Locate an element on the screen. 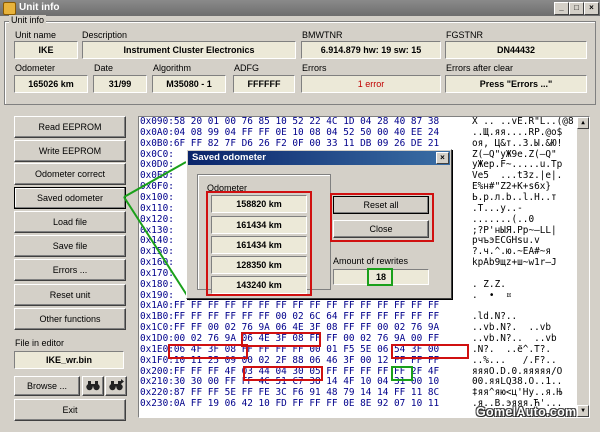 Image resolution: width=600 pixels, height=432 pixels. rewrites-label: Amount of rewrites is located at coordinates (371, 261).